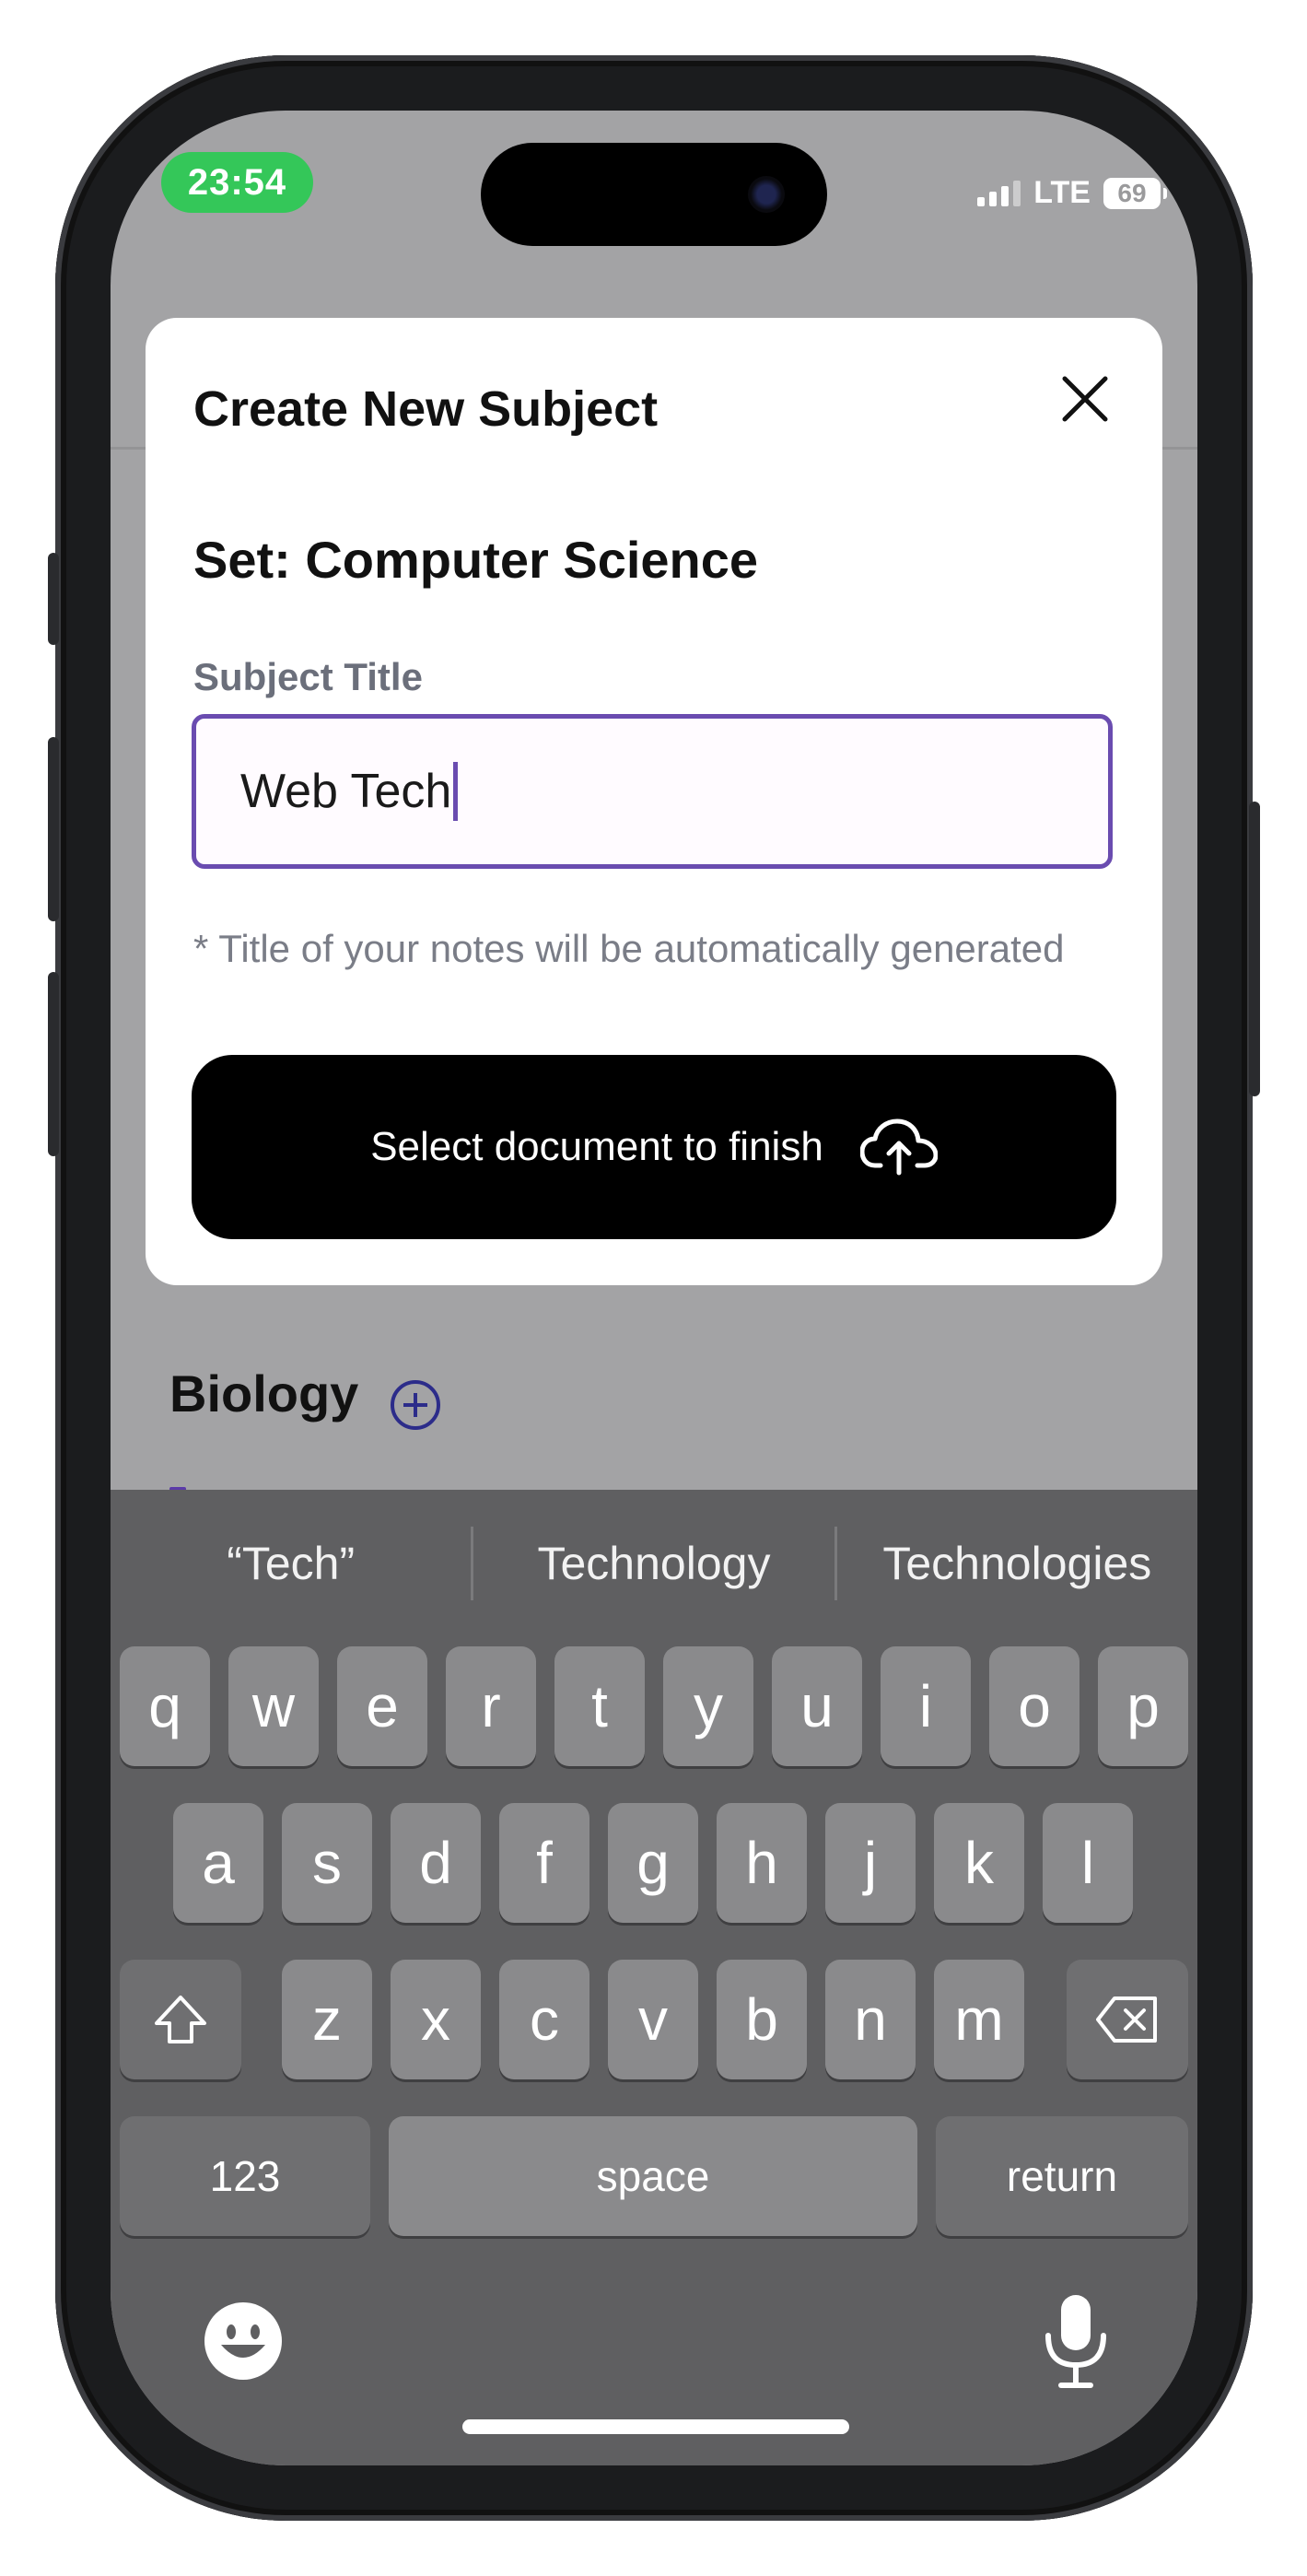  I want to click on key-z: z, so click(327, 2019).